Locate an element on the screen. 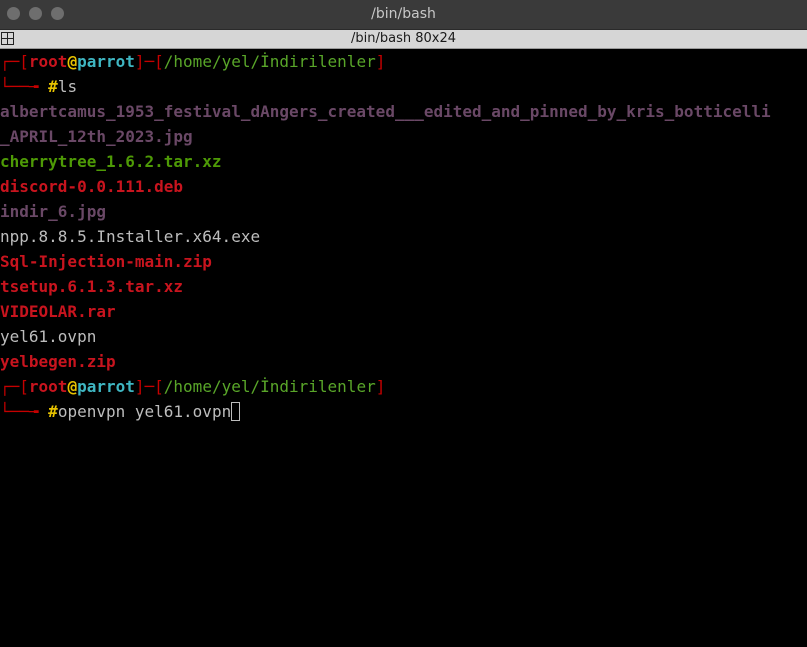 This screenshot has height=647, width=807. file-entry: cherrytree_1.6.2.tar.xz is located at coordinates (111, 161).